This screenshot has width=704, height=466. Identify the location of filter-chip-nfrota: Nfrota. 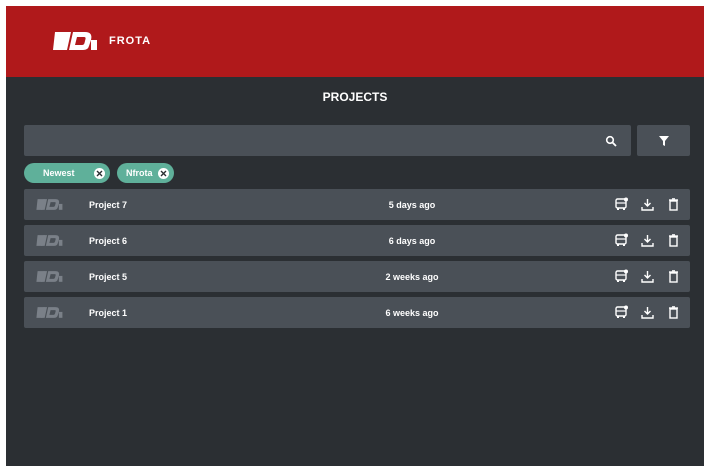
(145, 173).